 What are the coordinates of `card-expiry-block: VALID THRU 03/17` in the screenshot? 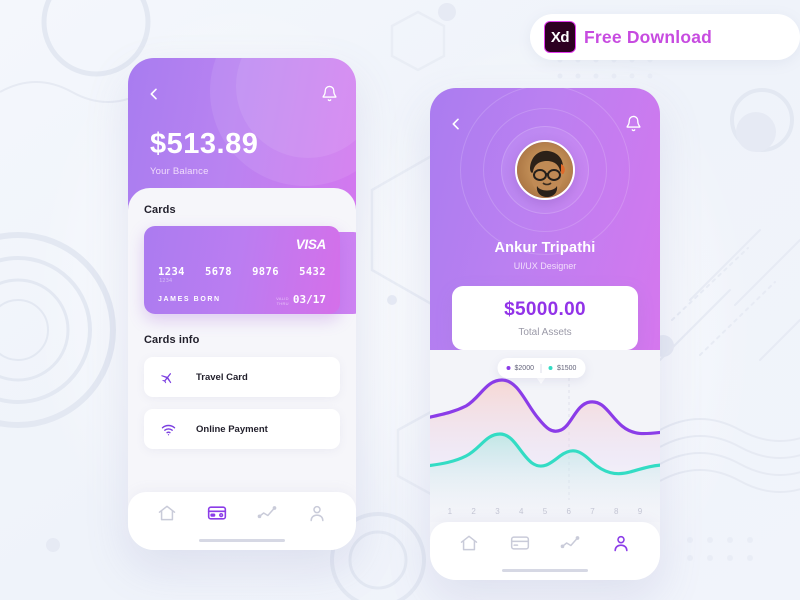 It's located at (301, 299).